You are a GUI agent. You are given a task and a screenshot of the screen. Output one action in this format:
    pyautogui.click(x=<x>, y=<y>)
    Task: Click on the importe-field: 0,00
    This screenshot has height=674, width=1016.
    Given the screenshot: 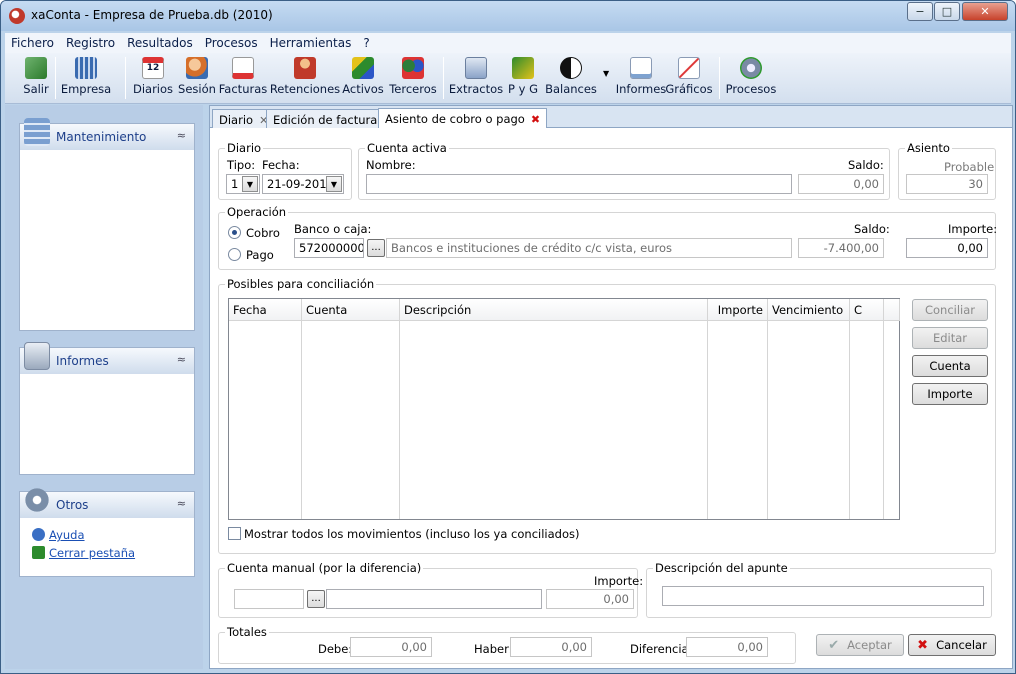 What is the action you would take?
    pyautogui.click(x=947, y=248)
    